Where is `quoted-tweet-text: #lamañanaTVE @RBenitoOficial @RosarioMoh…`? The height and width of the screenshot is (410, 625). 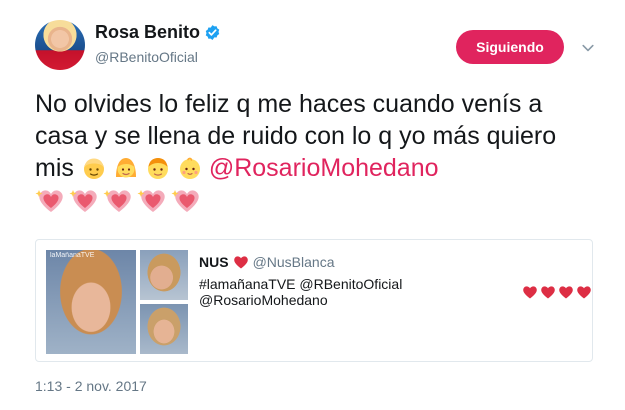 quoted-tweet-text: #lamañanaTVE @RBenitoOficial @RosarioMoh… is located at coordinates (395, 292).